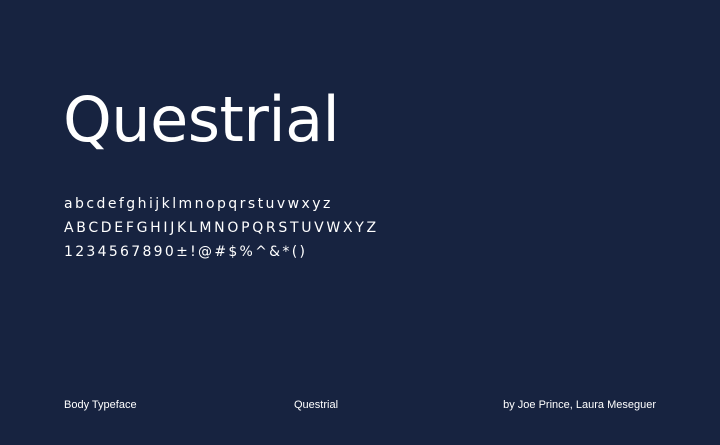  Describe the element at coordinates (100, 405) in the screenshot. I see `typeface-category-label: Body Typeface` at that location.